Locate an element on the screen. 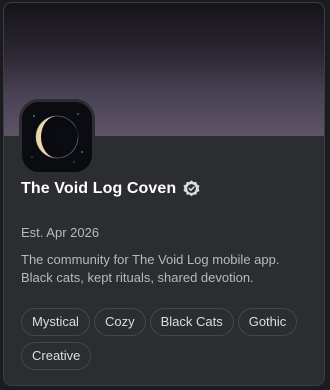 Image resolution: width=330 pixels, height=390 pixels. tag-gothic: Gothic is located at coordinates (267, 322).